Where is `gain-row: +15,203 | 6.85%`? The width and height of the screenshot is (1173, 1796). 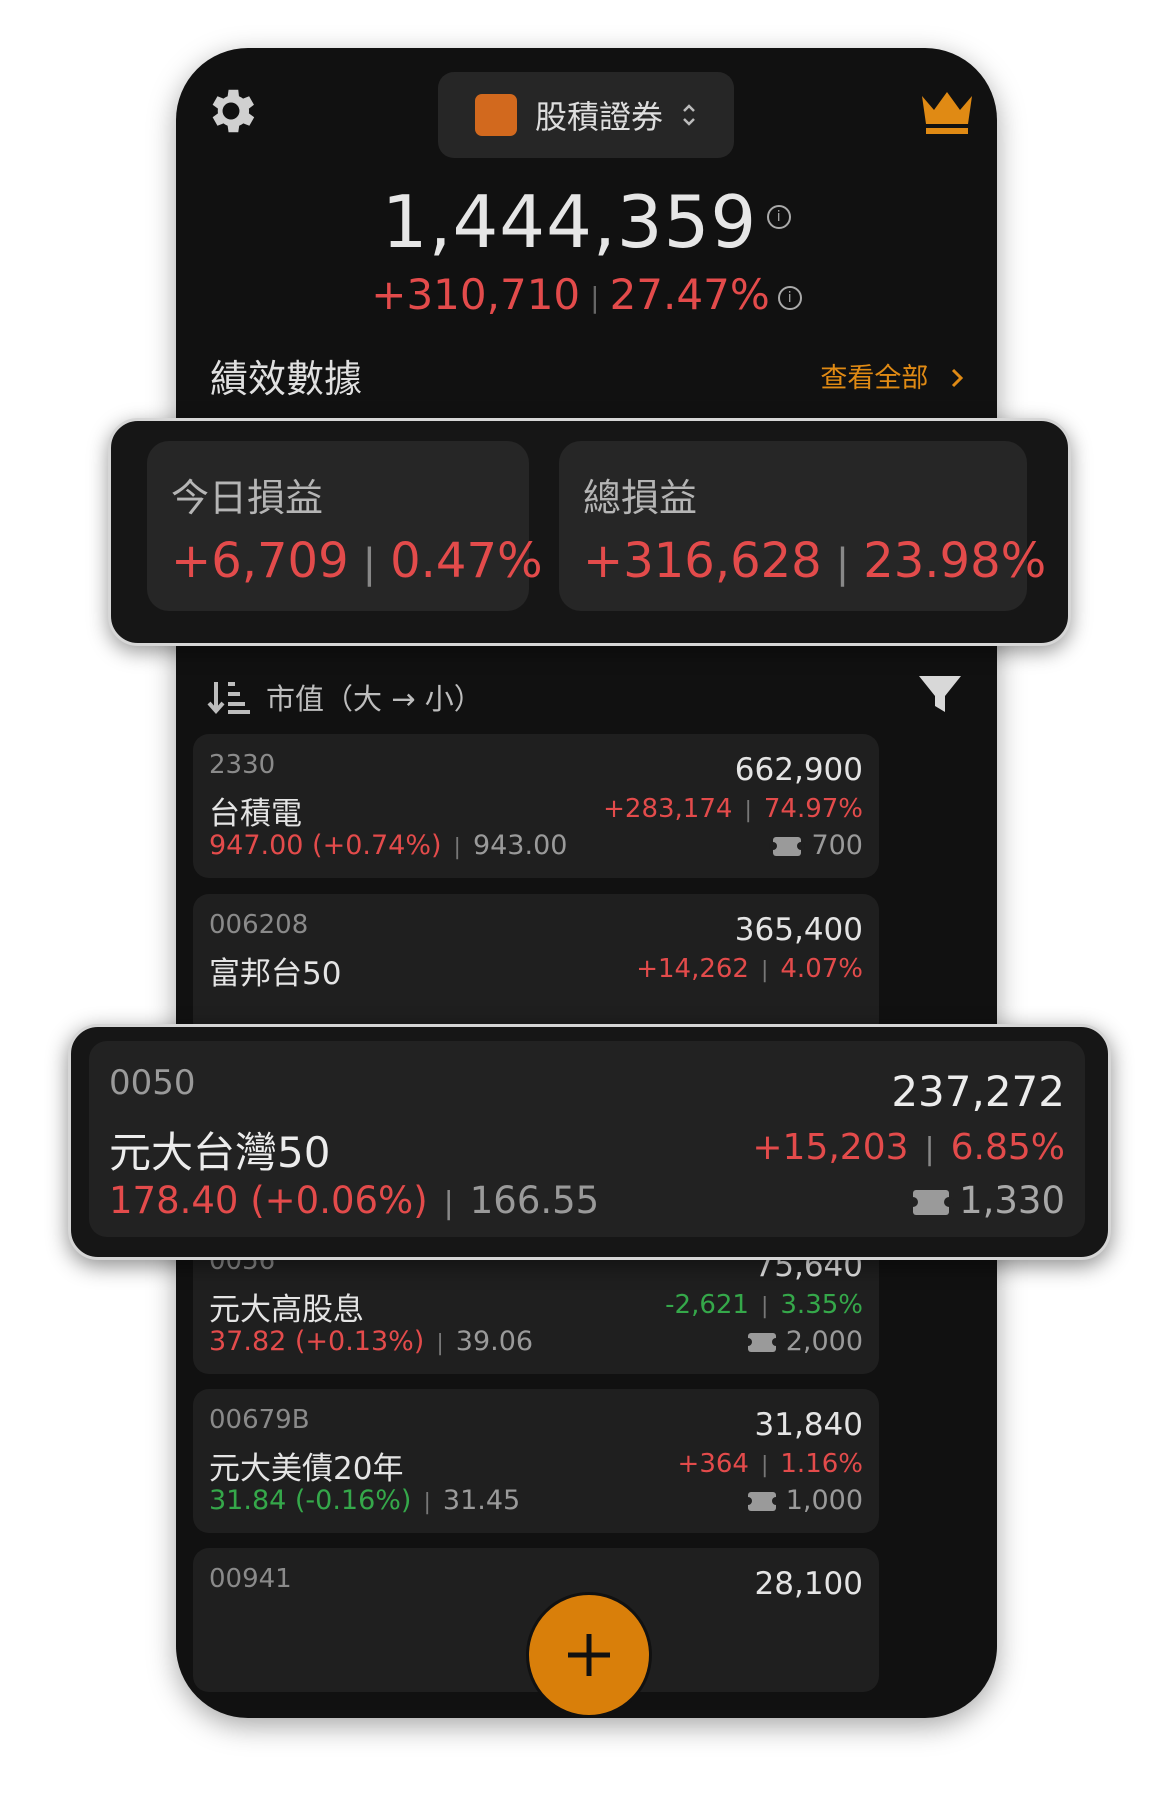
gain-row: +15,203 | 6.85% is located at coordinates (908, 1147).